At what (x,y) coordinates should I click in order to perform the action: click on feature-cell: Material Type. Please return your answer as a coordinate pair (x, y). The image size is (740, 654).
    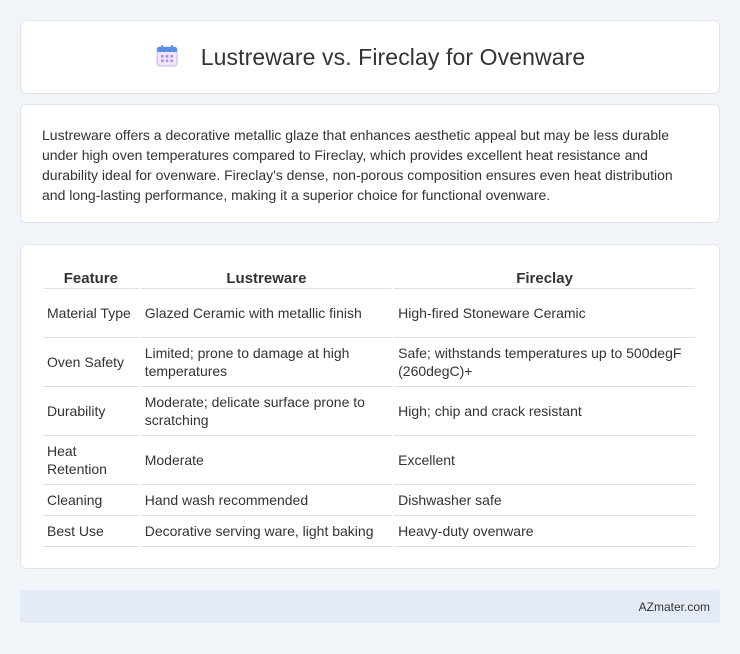
    Looking at the image, I should click on (91, 313).